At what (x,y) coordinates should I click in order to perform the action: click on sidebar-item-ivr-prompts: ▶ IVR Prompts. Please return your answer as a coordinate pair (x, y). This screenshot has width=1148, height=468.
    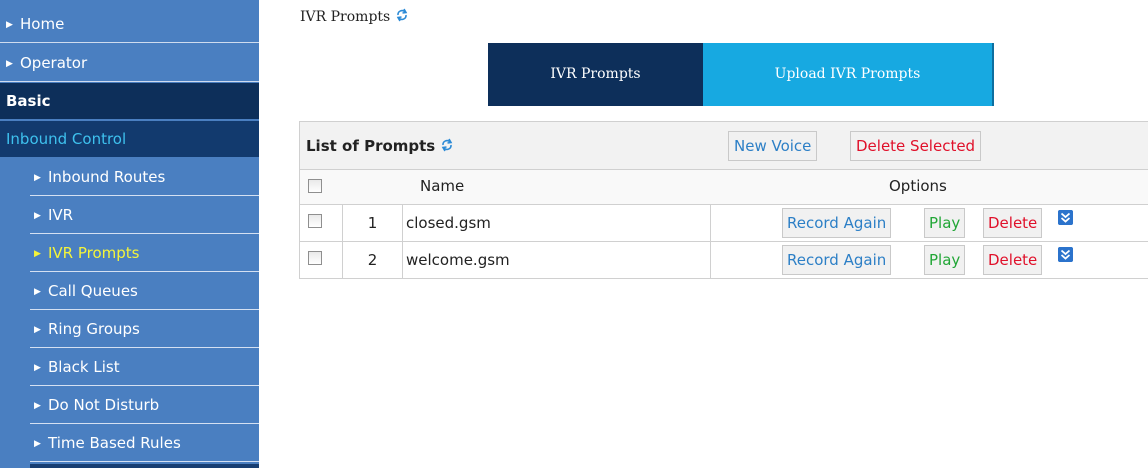
    Looking at the image, I should click on (129, 253).